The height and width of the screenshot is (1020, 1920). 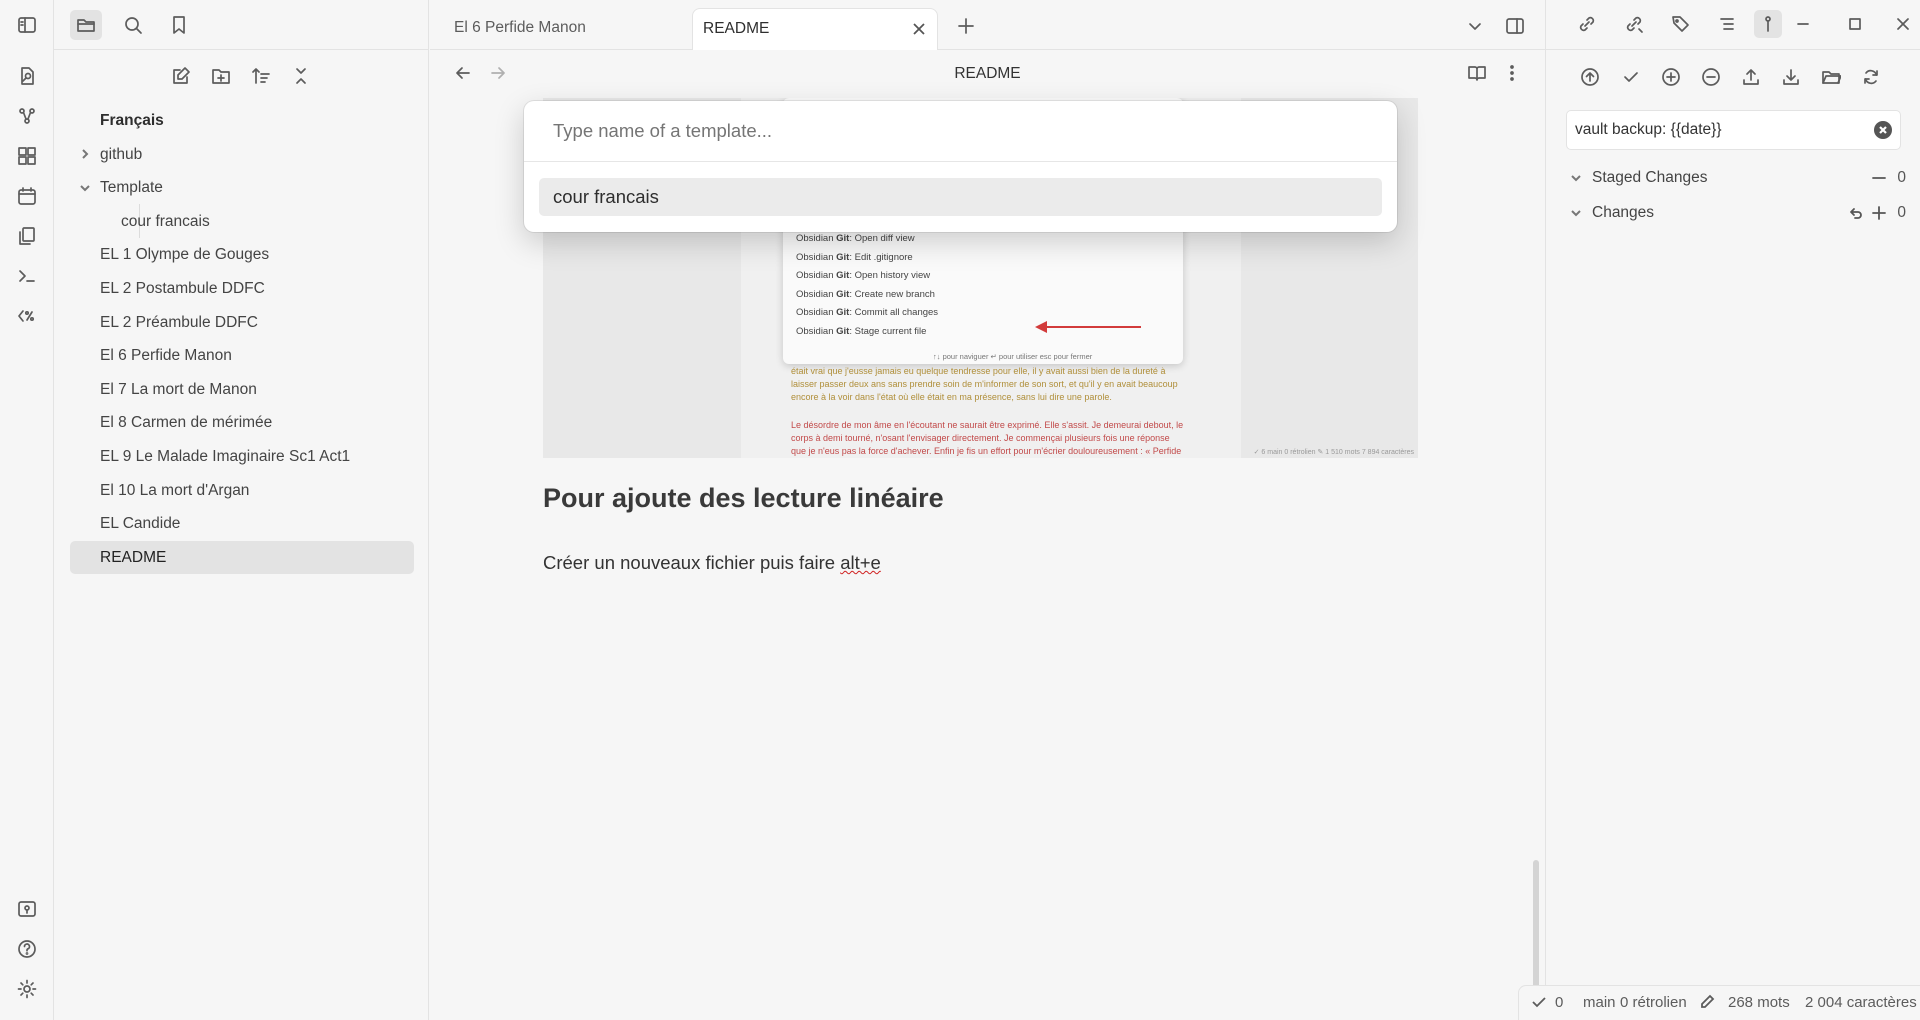 I want to click on staged-changes-section: Staged Changes 0, so click(x=1736, y=178).